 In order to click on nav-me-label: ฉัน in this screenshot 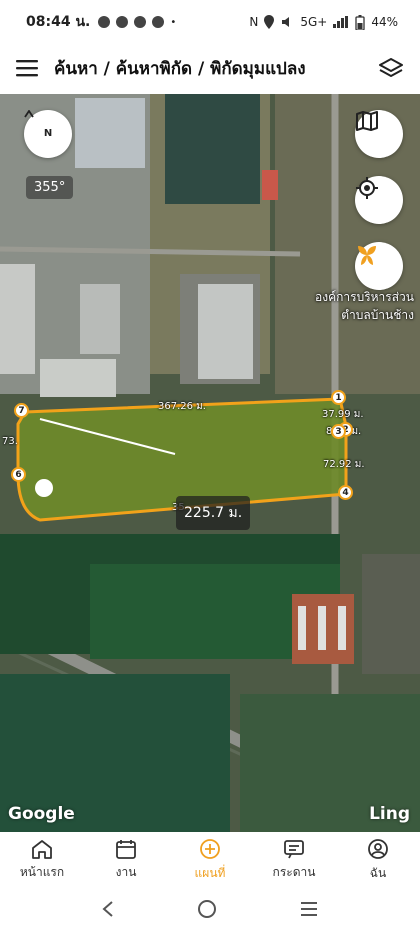, I will do `click(378, 872)`.